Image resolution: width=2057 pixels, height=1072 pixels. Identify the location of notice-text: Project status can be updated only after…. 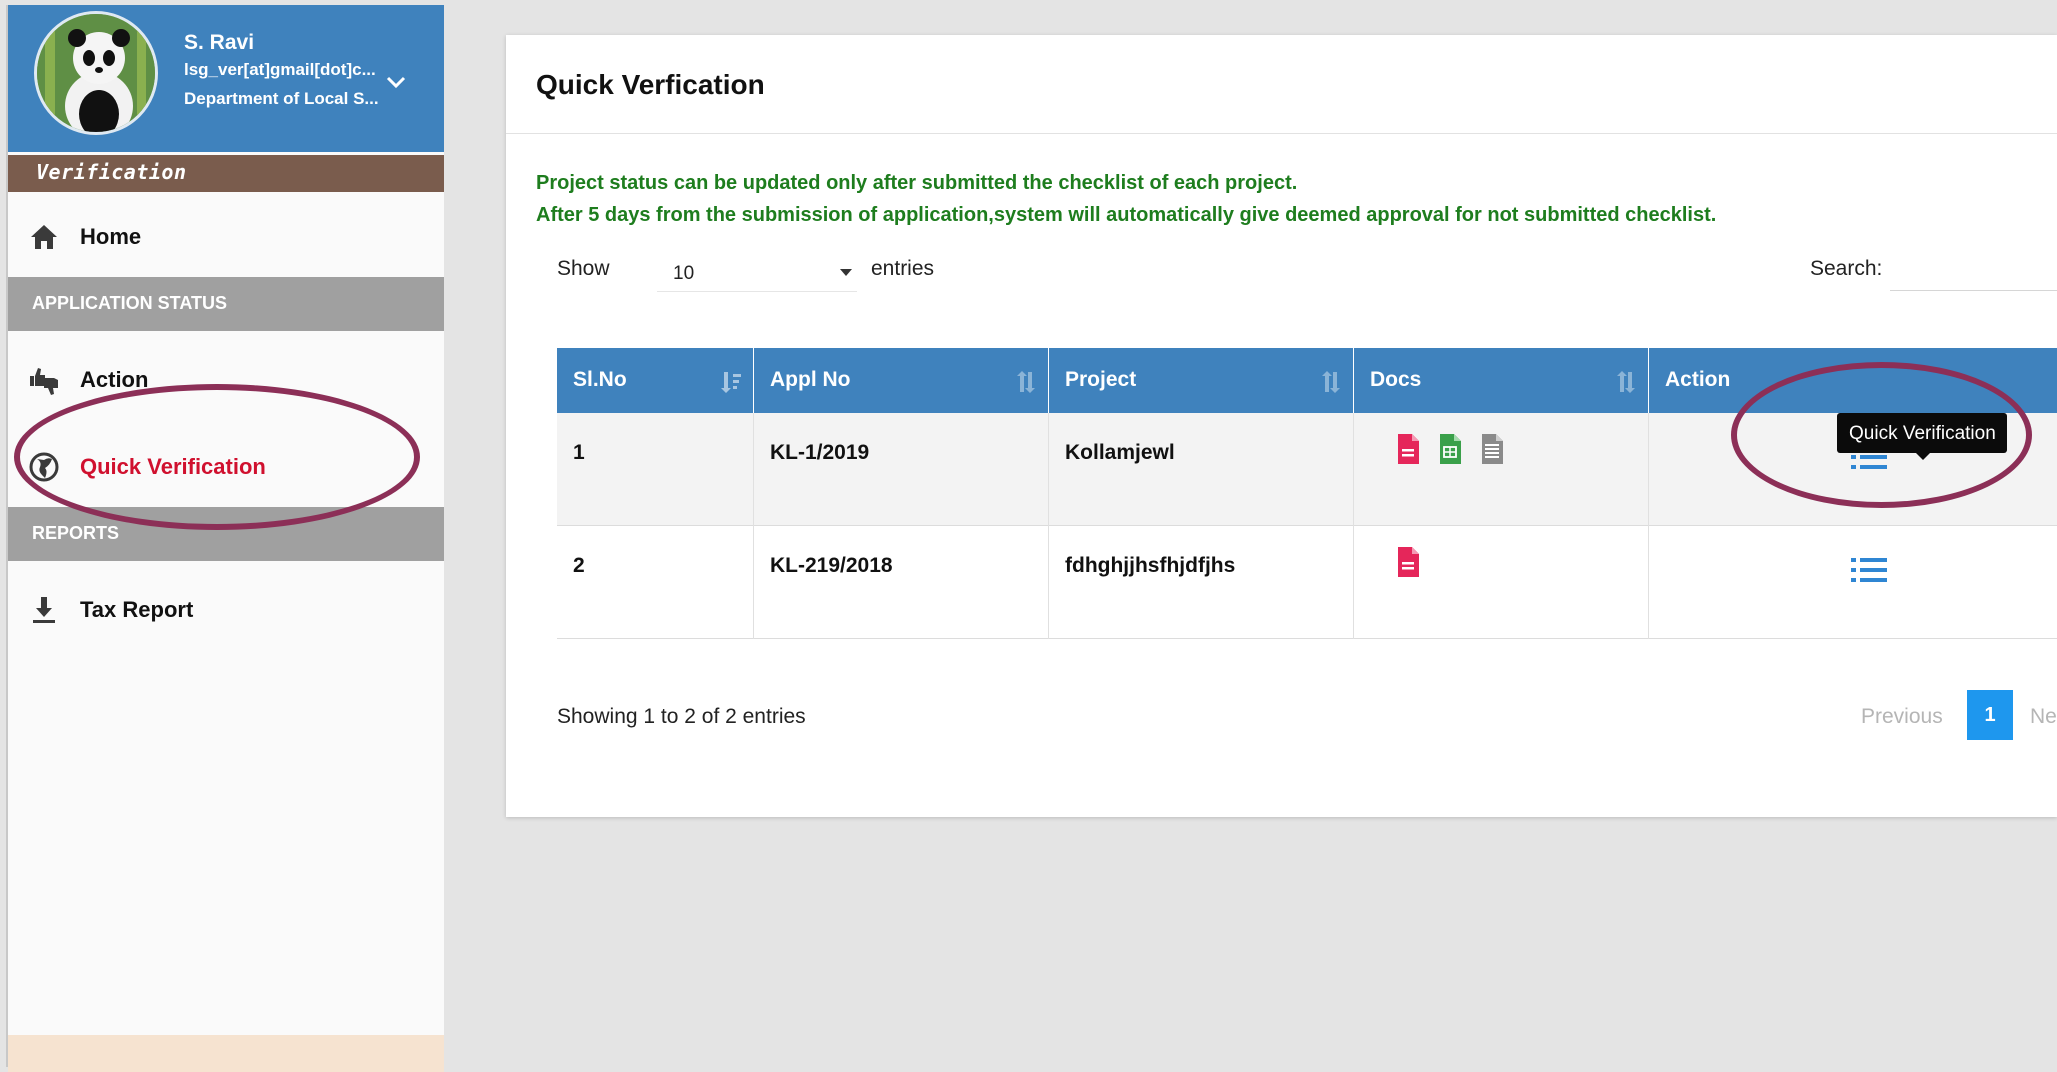
(917, 183).